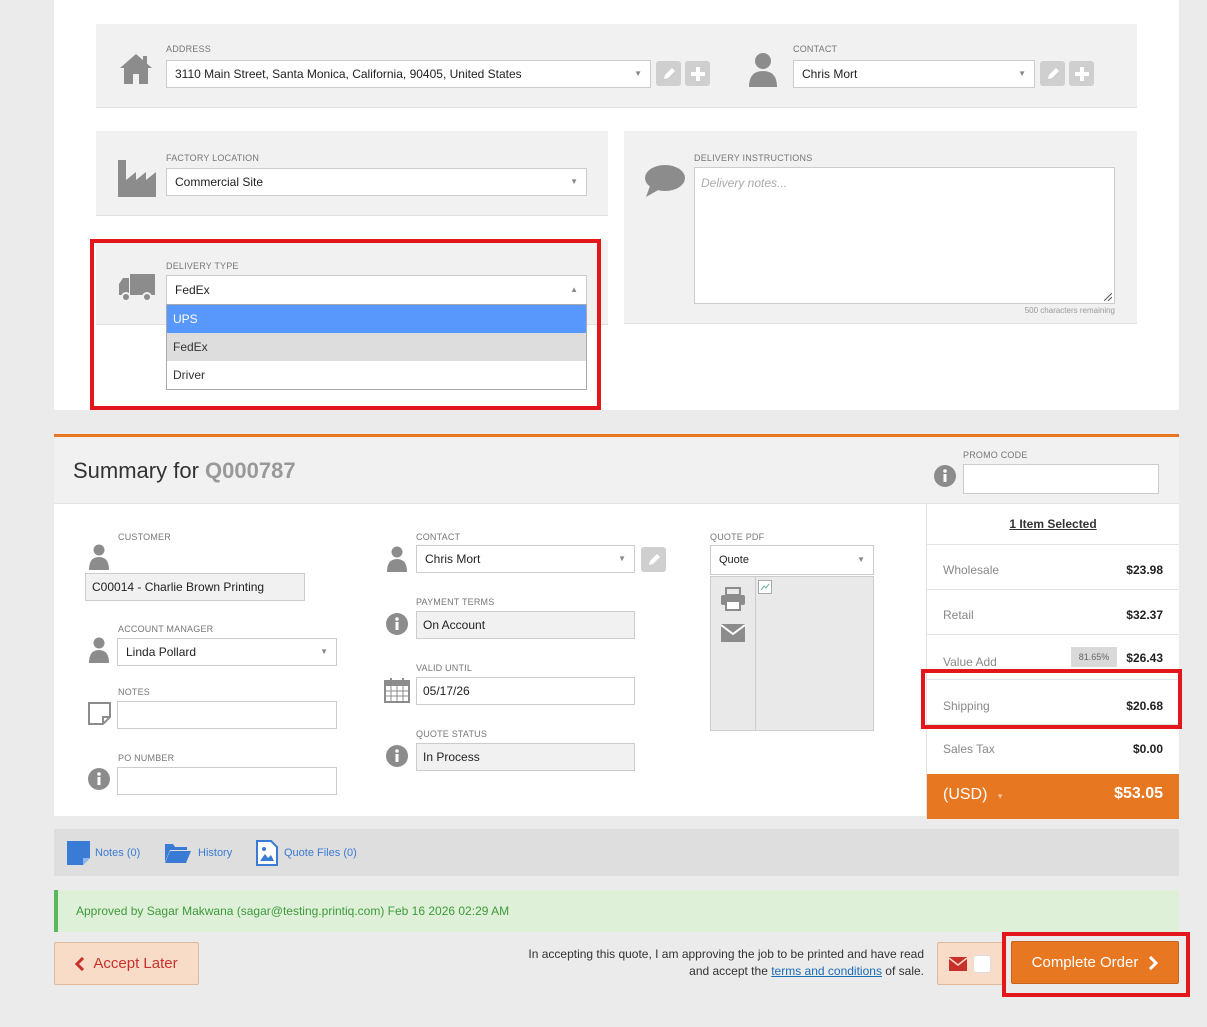 This screenshot has width=1207, height=1027. Describe the element at coordinates (215, 852) in the screenshot. I see `tab-history-label: History` at that location.